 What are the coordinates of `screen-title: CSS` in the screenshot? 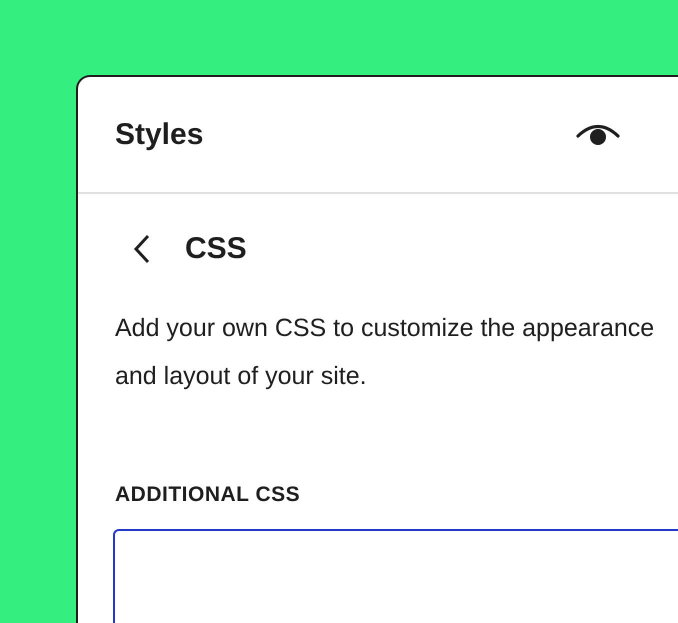 It's located at (216, 249).